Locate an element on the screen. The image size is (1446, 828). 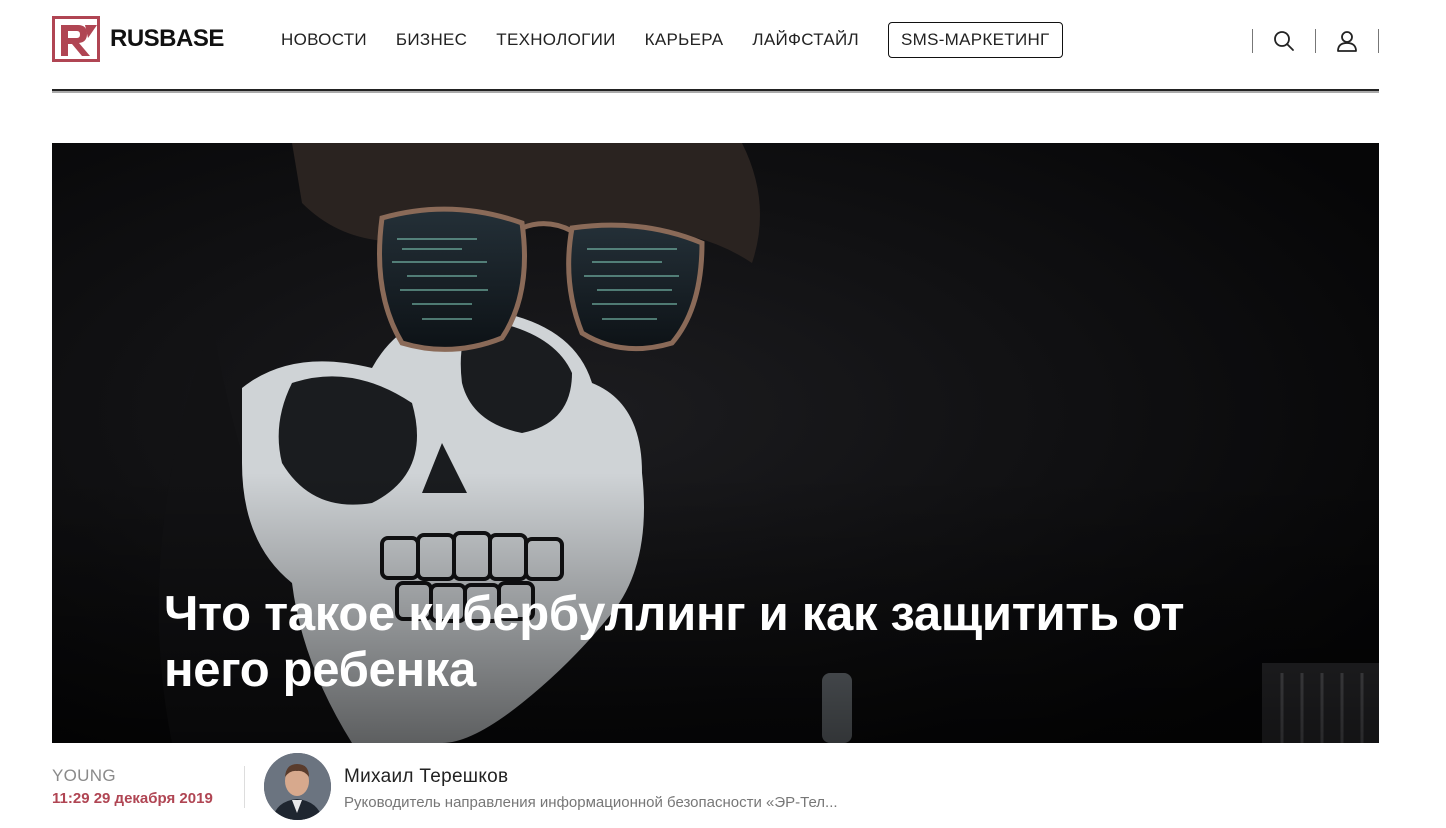
nav-item-business: БИЗНЕС is located at coordinates (431, 40).